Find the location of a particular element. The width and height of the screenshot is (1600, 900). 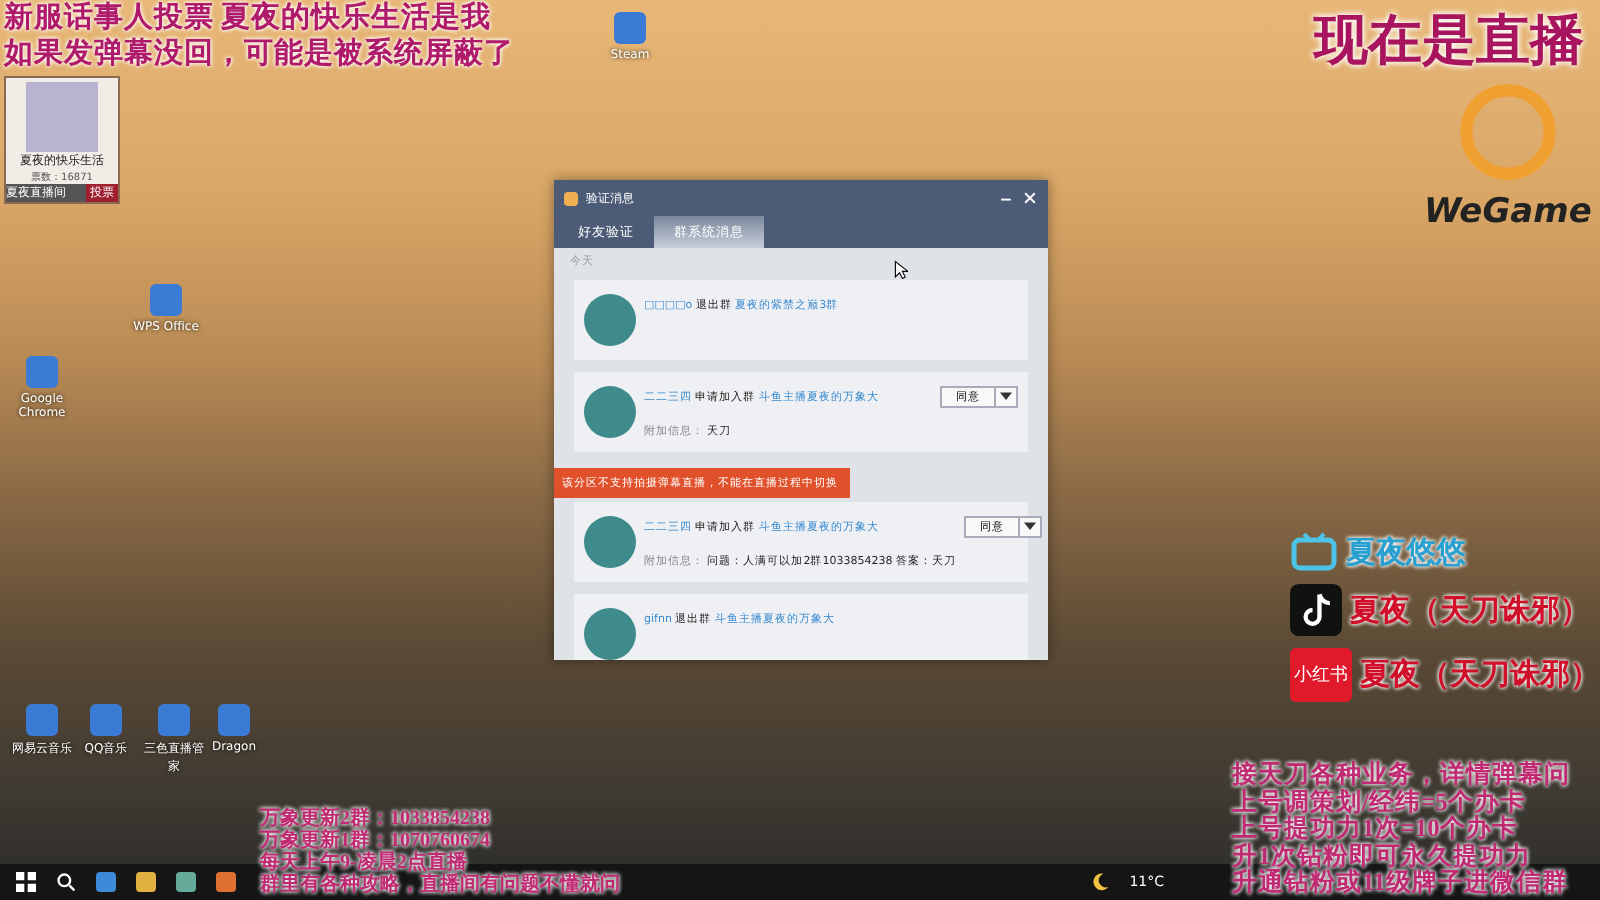

overlay-text: 升通钻粉或11级牌子进微信群 is located at coordinates (1401, 884).